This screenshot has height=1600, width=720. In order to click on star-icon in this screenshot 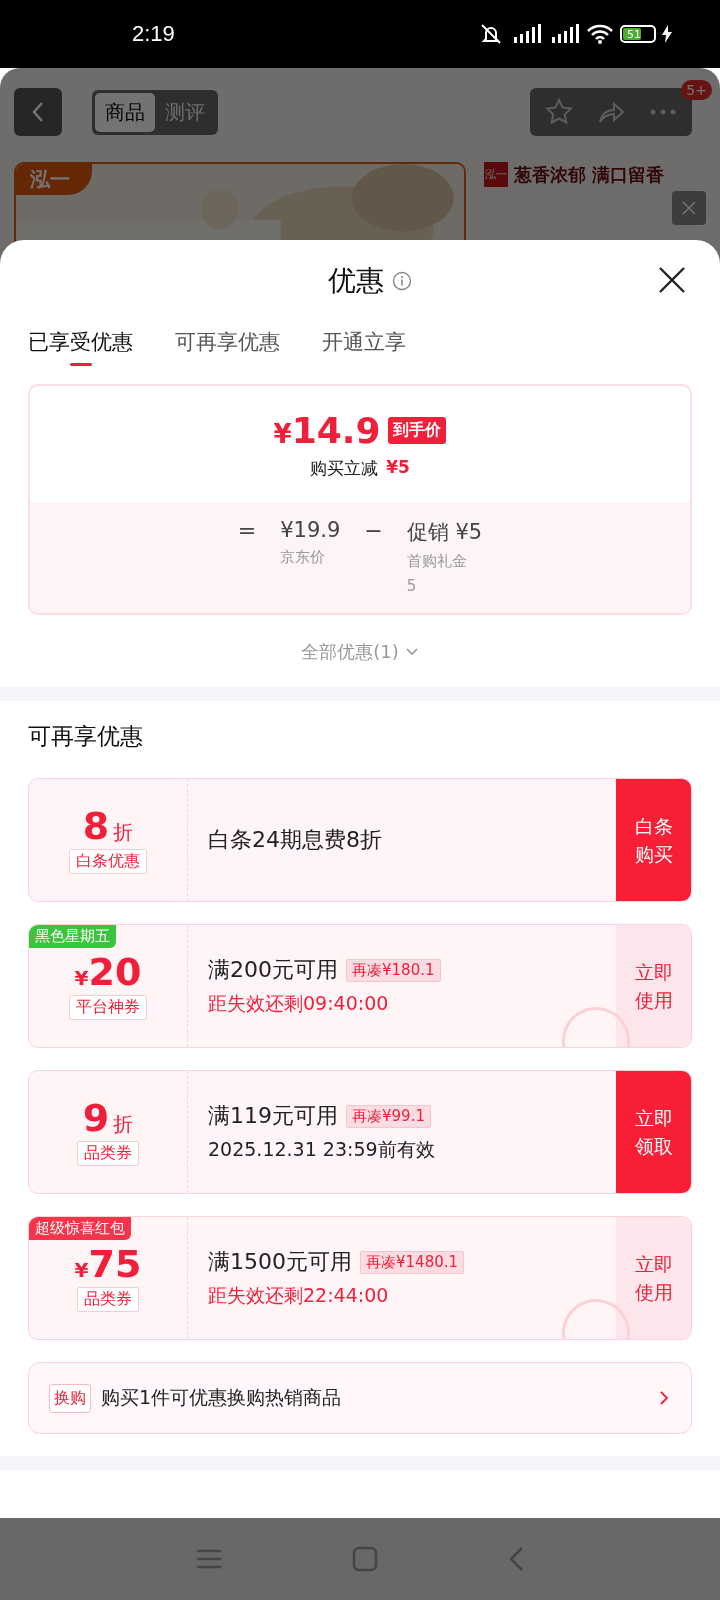, I will do `click(559, 112)`.